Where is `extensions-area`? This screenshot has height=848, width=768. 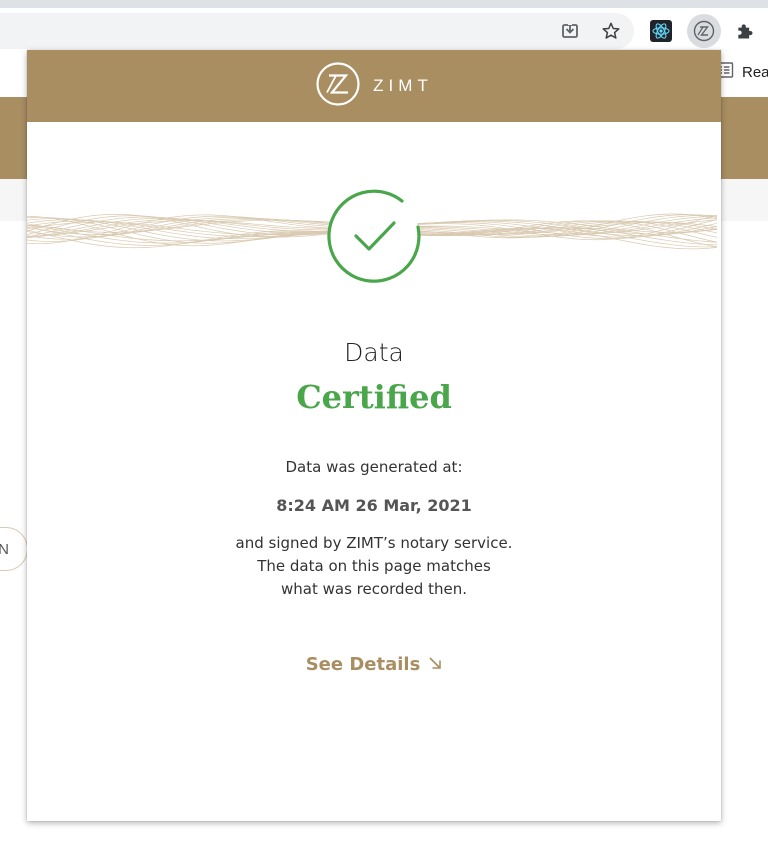 extensions-area is located at coordinates (704, 31).